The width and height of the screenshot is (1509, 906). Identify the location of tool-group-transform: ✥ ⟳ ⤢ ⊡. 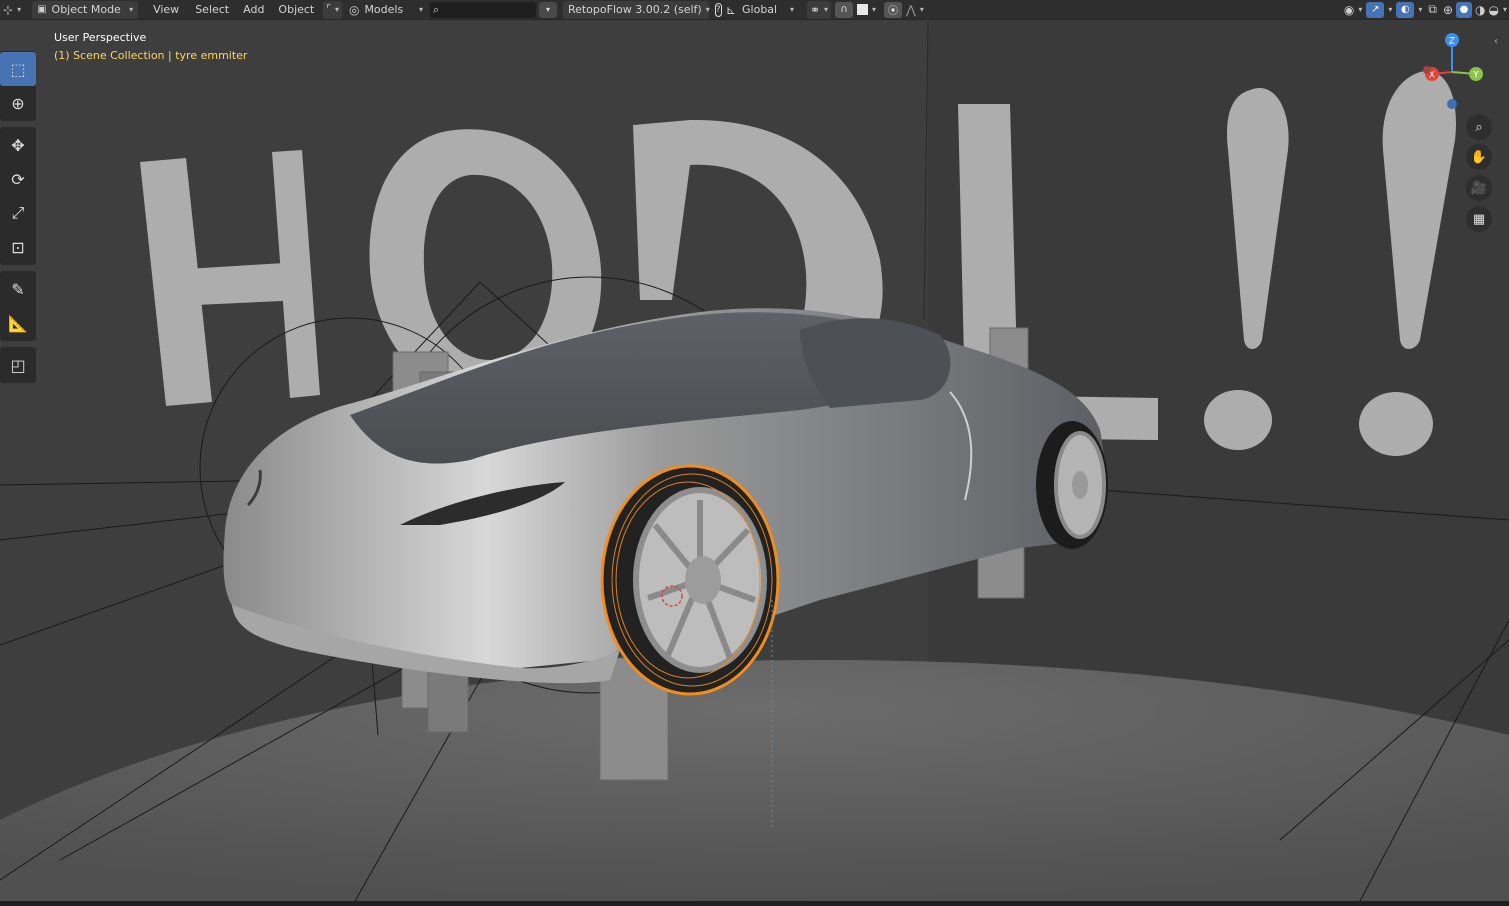
(18, 196).